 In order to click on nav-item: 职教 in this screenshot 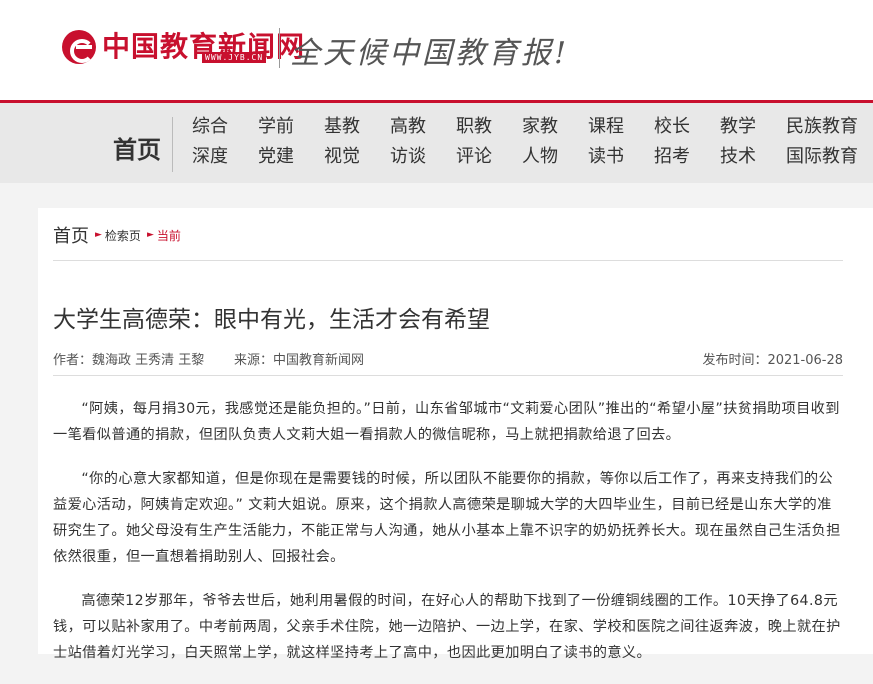, I will do `click(489, 127)`.